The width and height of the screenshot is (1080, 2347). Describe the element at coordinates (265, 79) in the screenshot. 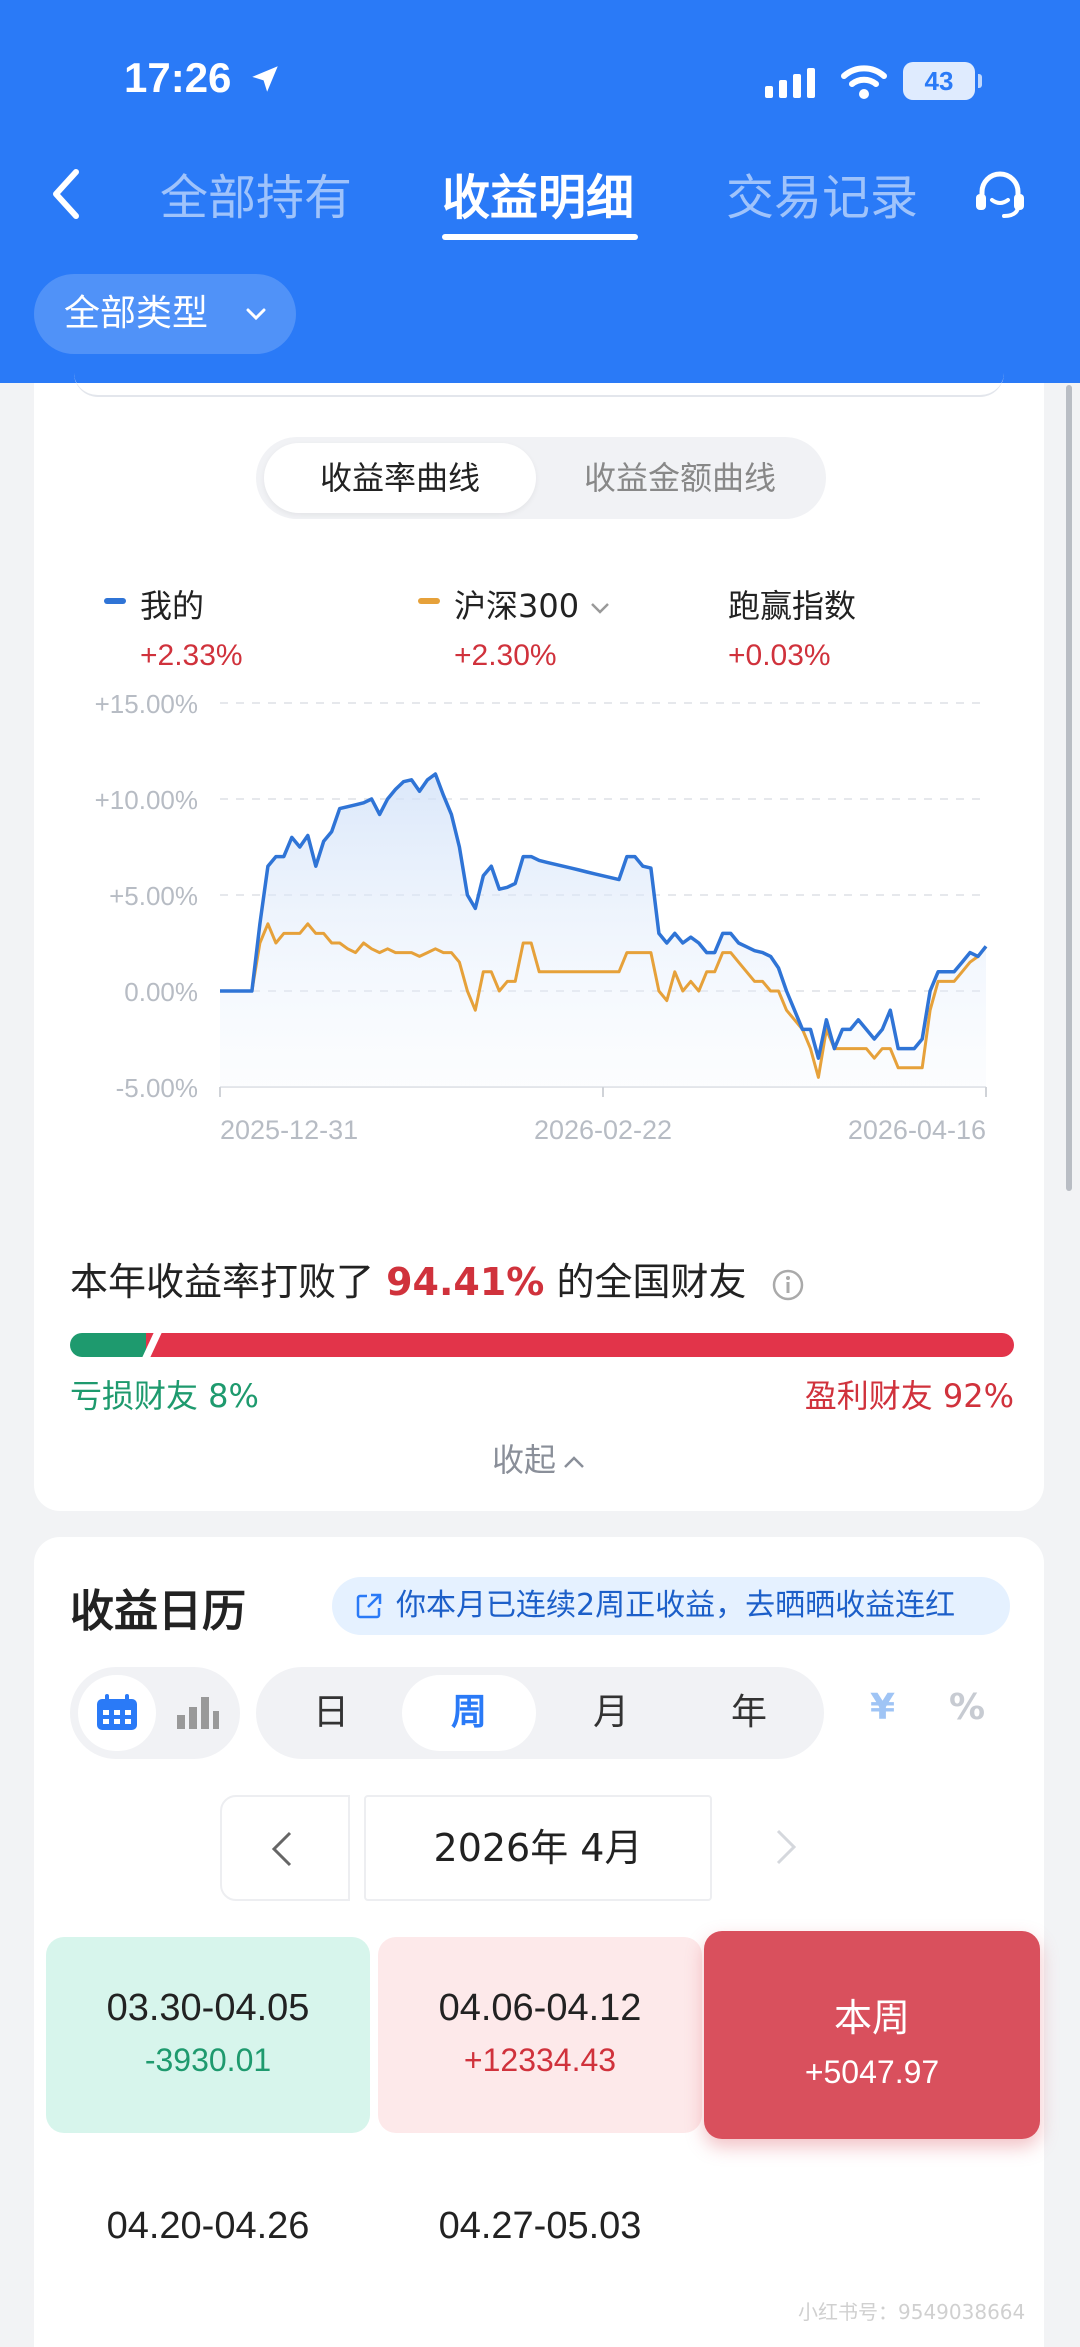

I see `location-arrow-icon` at that location.